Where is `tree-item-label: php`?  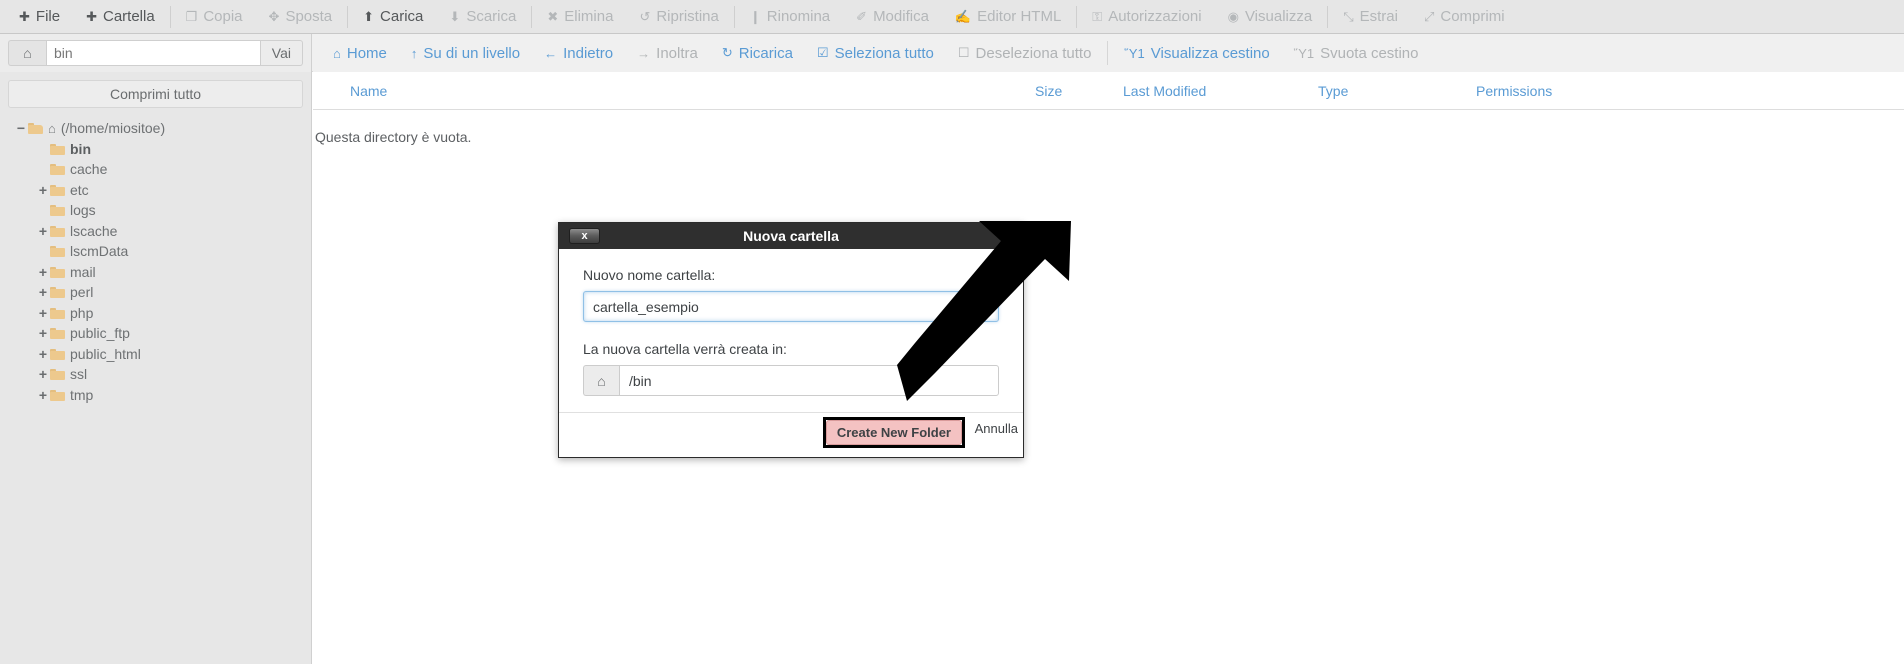 tree-item-label: php is located at coordinates (82, 312).